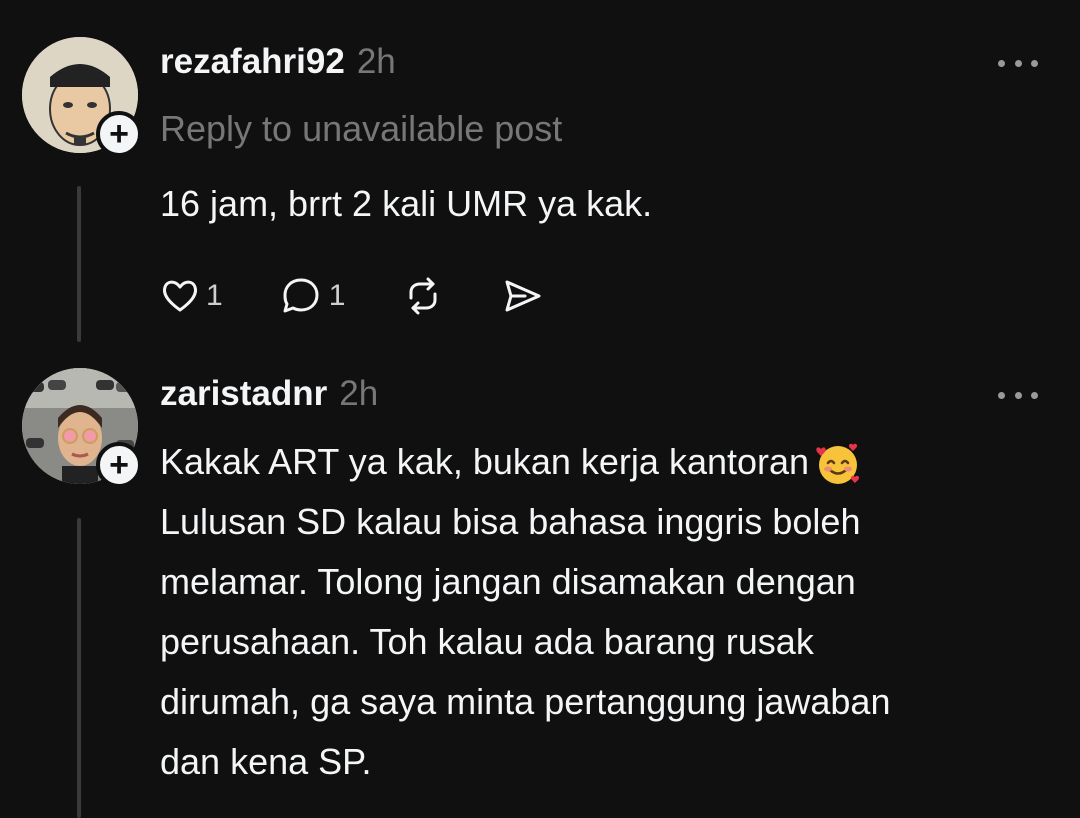 This screenshot has height=818, width=1080. I want to click on smiling-face-with-hearts-icon, so click(838, 464).